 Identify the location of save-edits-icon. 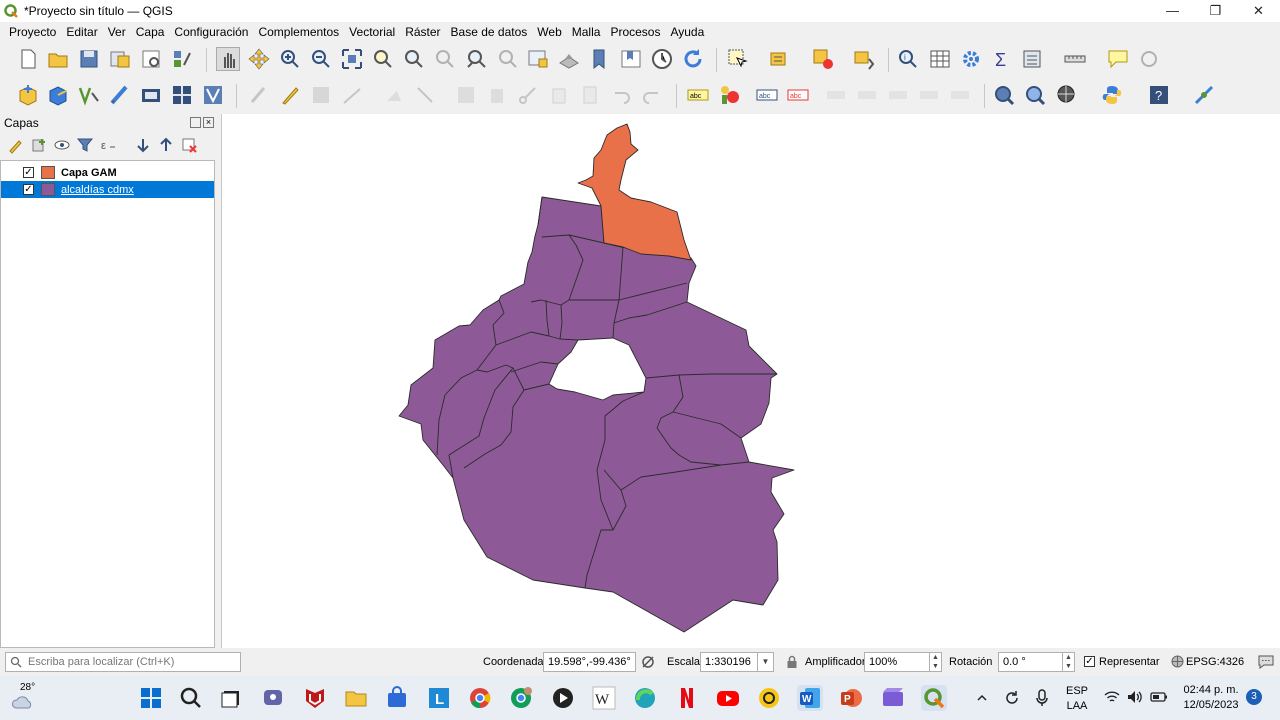
(321, 95).